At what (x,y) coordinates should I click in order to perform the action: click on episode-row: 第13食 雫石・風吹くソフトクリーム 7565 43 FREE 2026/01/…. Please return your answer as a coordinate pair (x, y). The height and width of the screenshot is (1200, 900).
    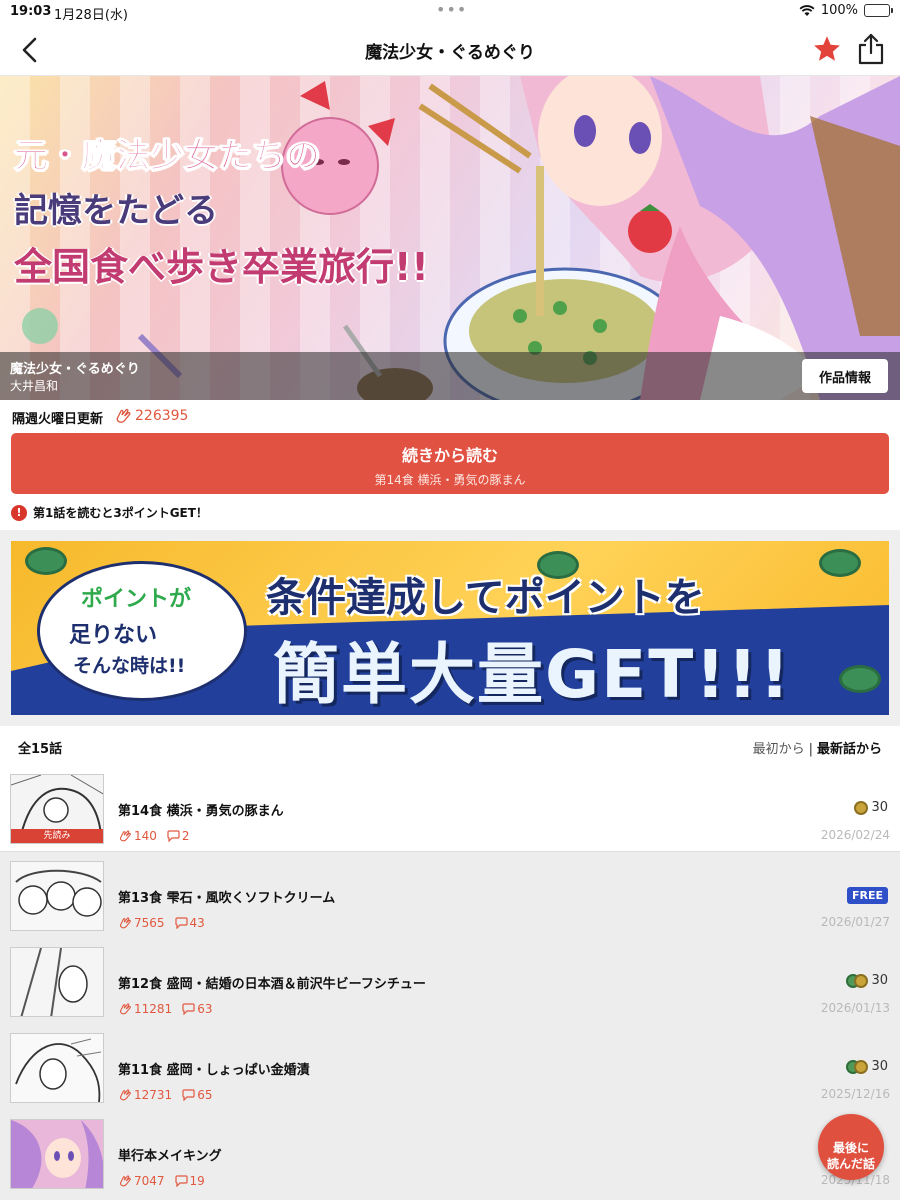
    Looking at the image, I should click on (450, 896).